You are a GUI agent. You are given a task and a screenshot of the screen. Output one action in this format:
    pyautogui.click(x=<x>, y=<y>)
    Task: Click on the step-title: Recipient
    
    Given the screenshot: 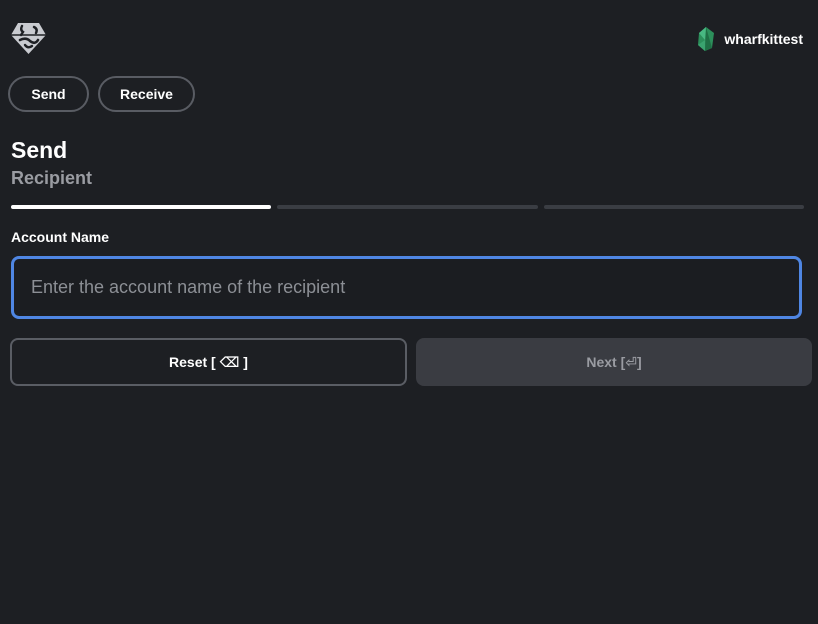 What is the action you would take?
    pyautogui.click(x=52, y=178)
    